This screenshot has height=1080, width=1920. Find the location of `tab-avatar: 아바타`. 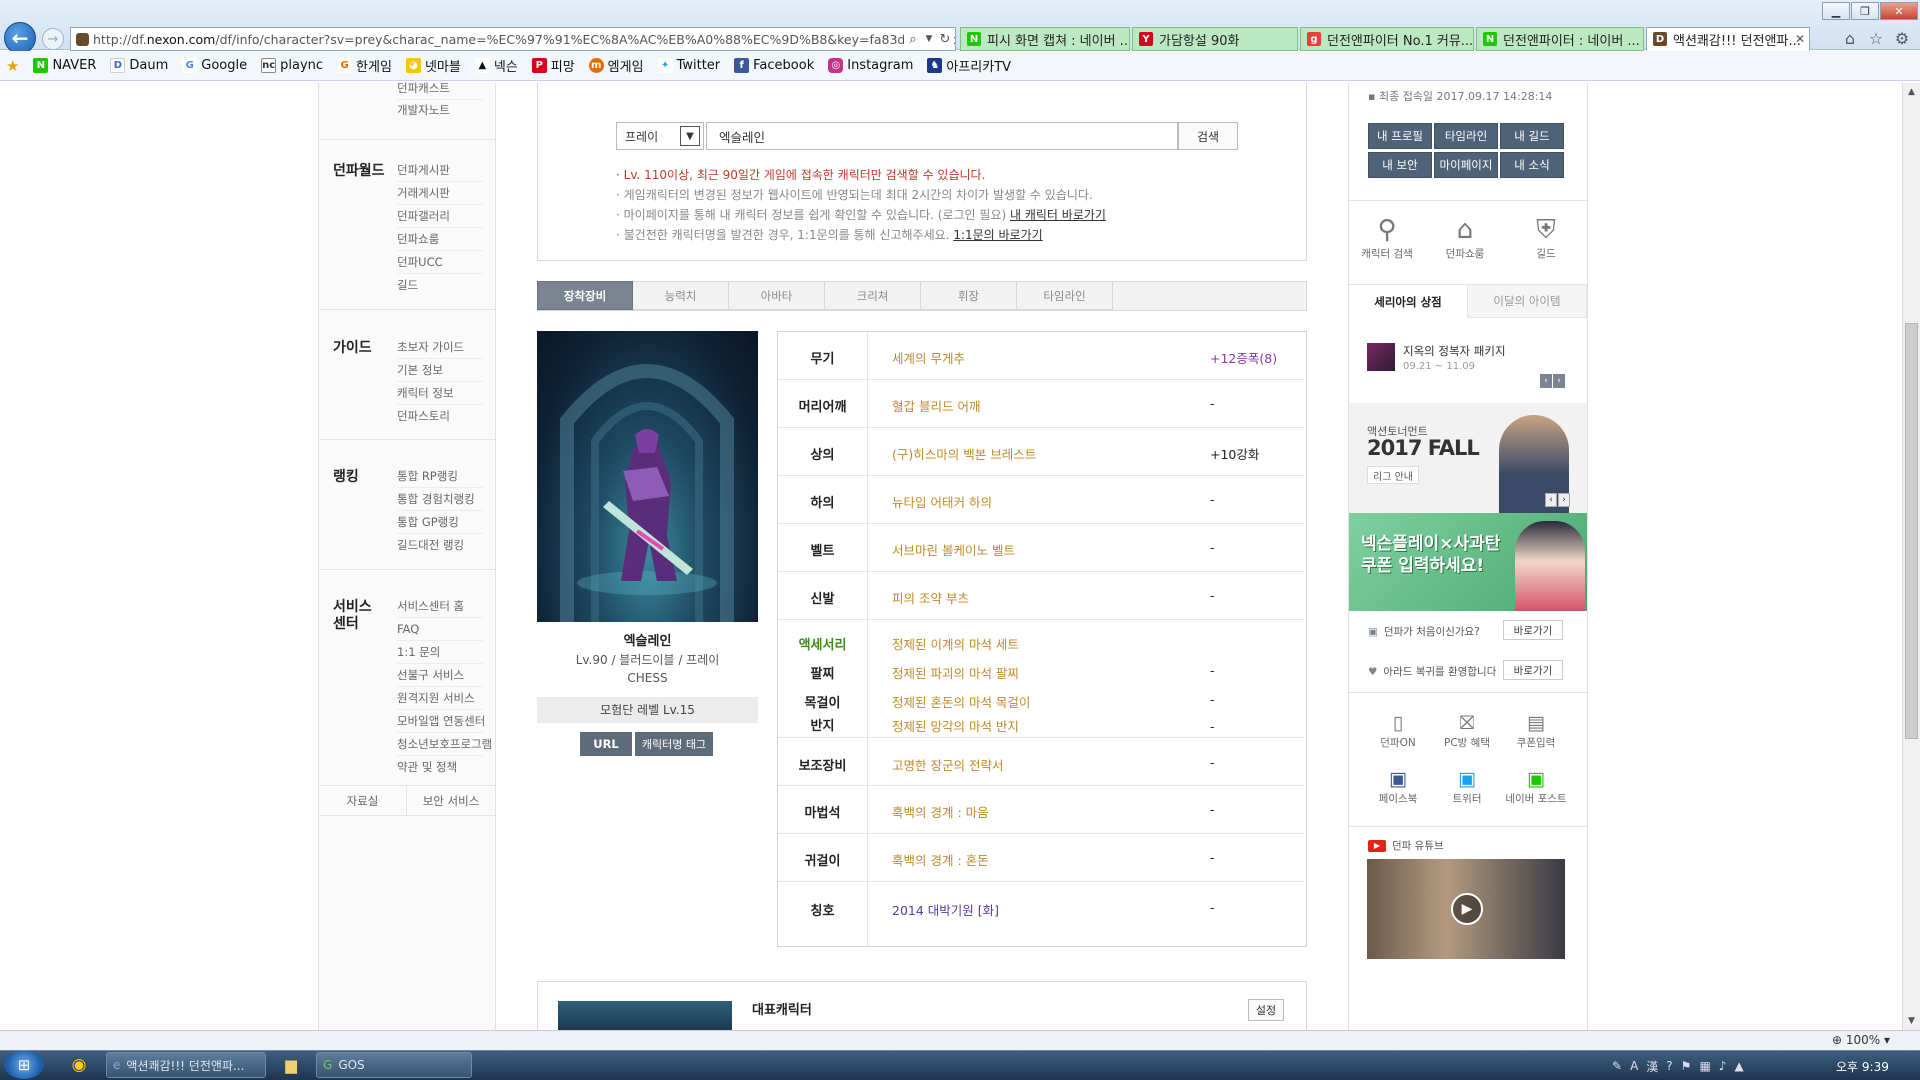

tab-avatar: 아바타 is located at coordinates (777, 295).